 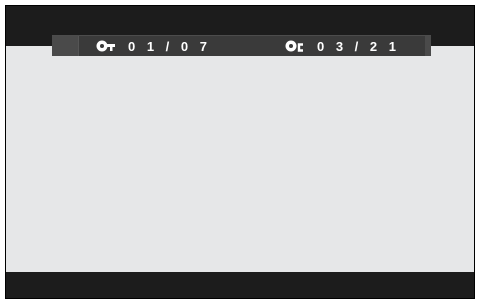 What do you see at coordinates (241, 45) in the screenshot?
I see `osd-info-bar: 0 1 / 0 7 0 3 / 2 1` at bounding box center [241, 45].